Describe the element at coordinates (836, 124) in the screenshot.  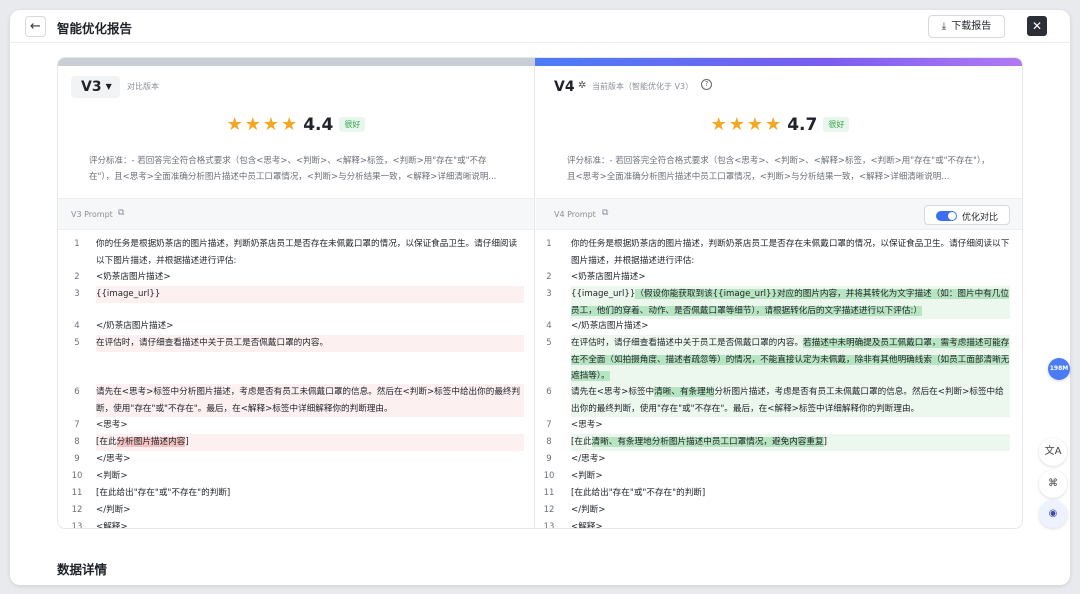
I see `rating-badge: 很好` at that location.